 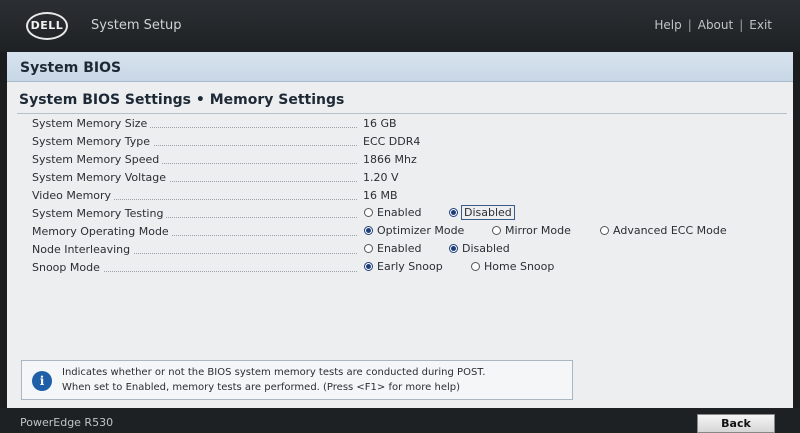 I want to click on radio-advanced-ecc-mode: Advanced ECC Mode, so click(x=665, y=231).